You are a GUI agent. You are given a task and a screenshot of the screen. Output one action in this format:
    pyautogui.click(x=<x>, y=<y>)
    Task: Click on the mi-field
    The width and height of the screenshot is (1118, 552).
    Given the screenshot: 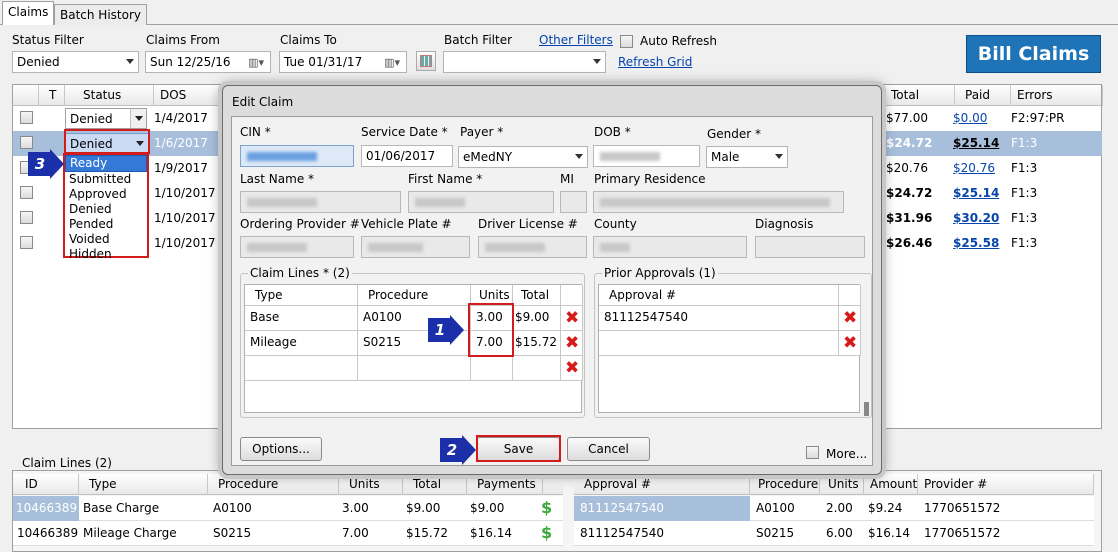 What is the action you would take?
    pyautogui.click(x=573, y=202)
    